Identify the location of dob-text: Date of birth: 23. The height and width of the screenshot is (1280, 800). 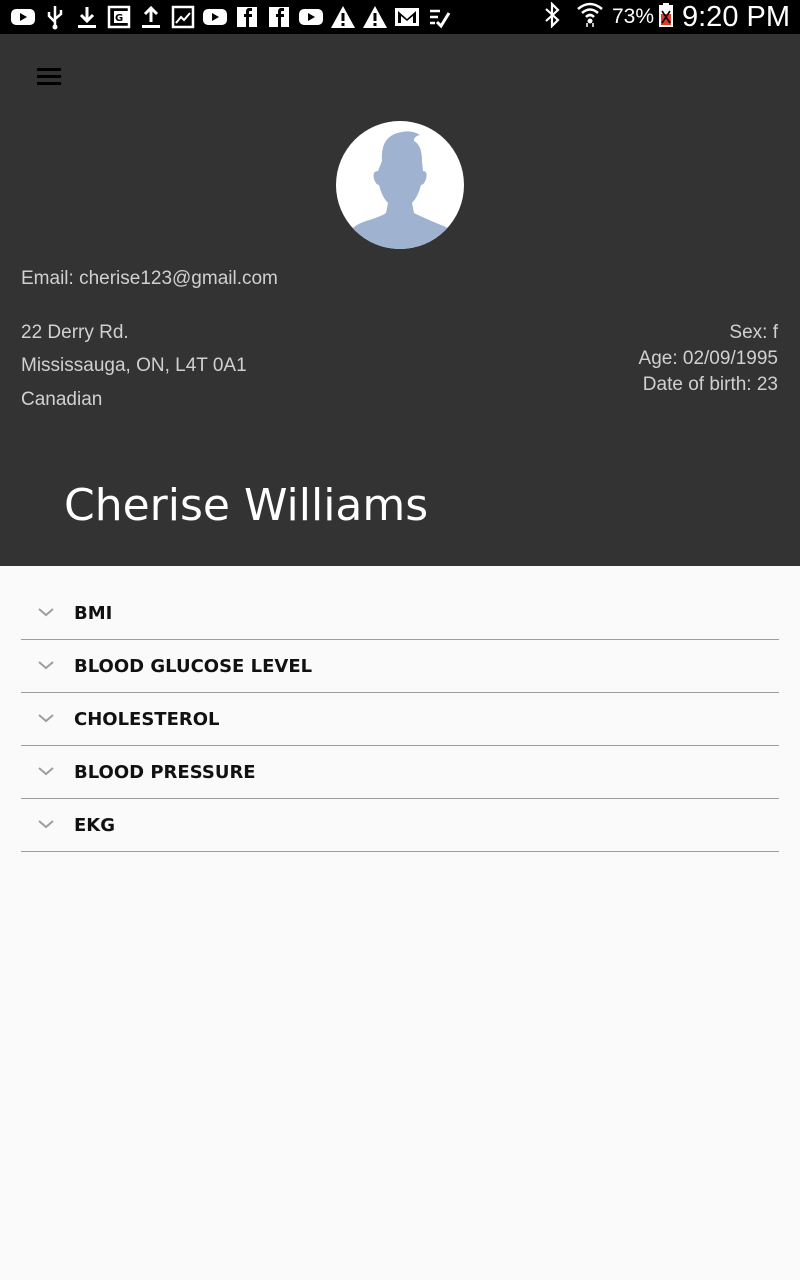
(710, 384).